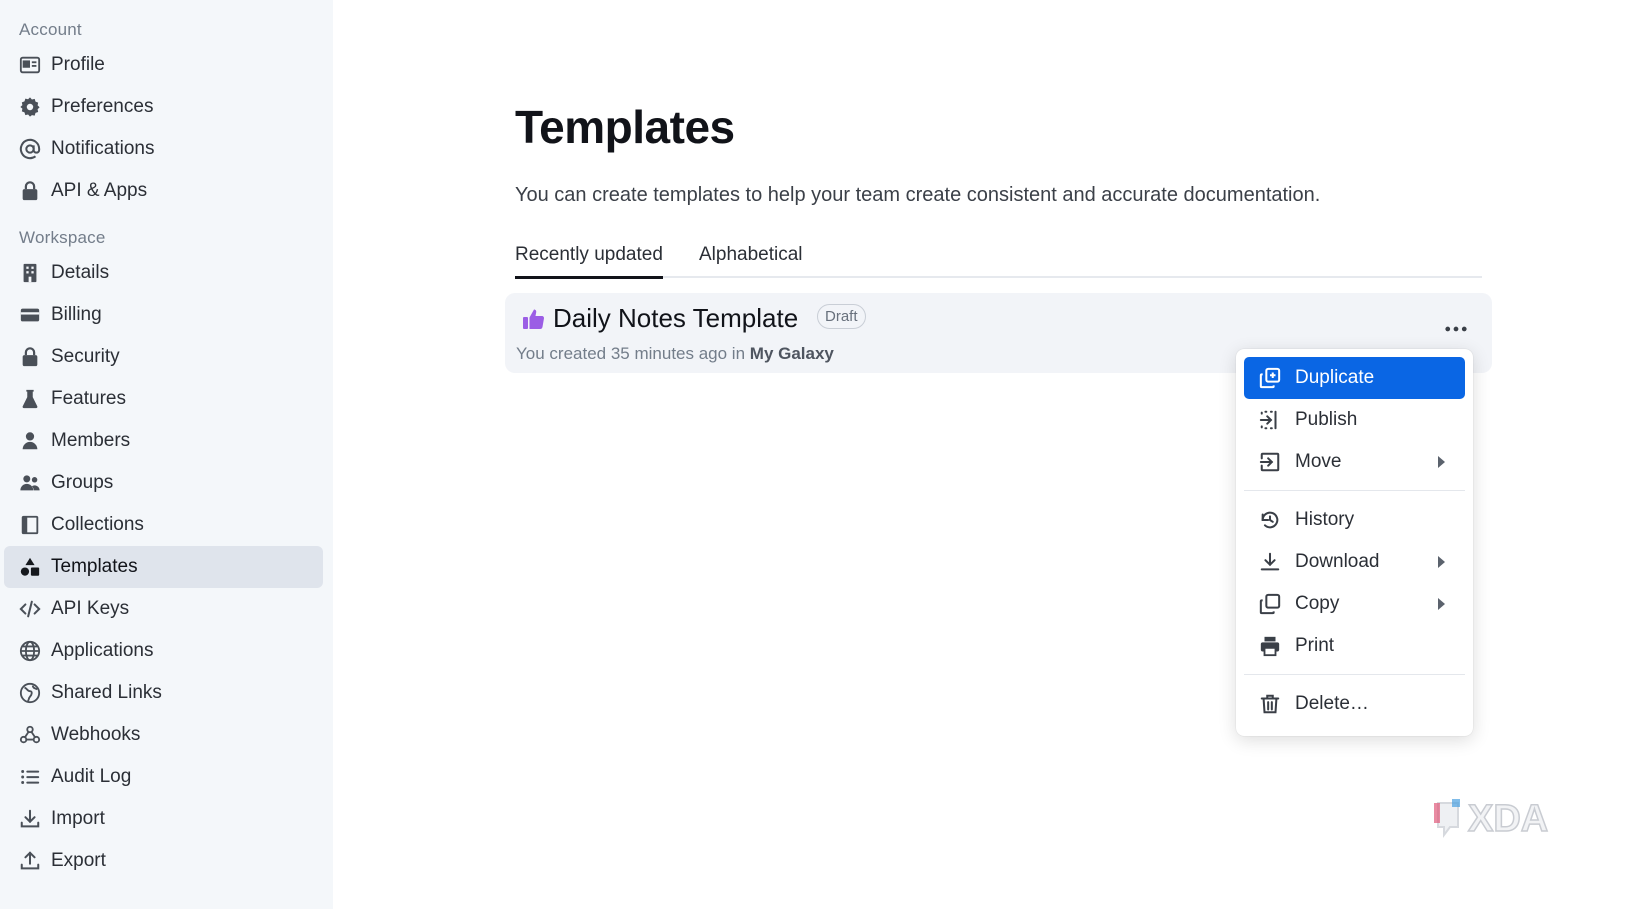  I want to click on group-icon, so click(30, 483).